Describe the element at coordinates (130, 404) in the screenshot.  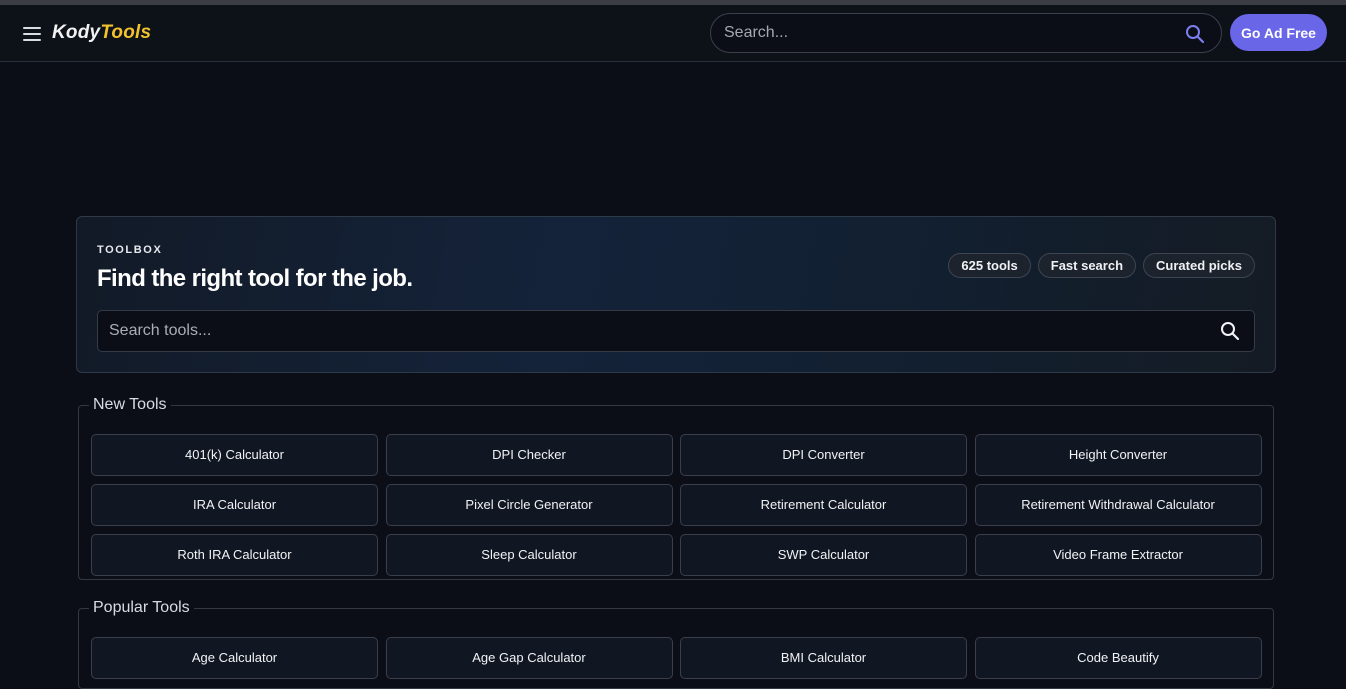
I see `section-title-new-tools: New Tools` at that location.